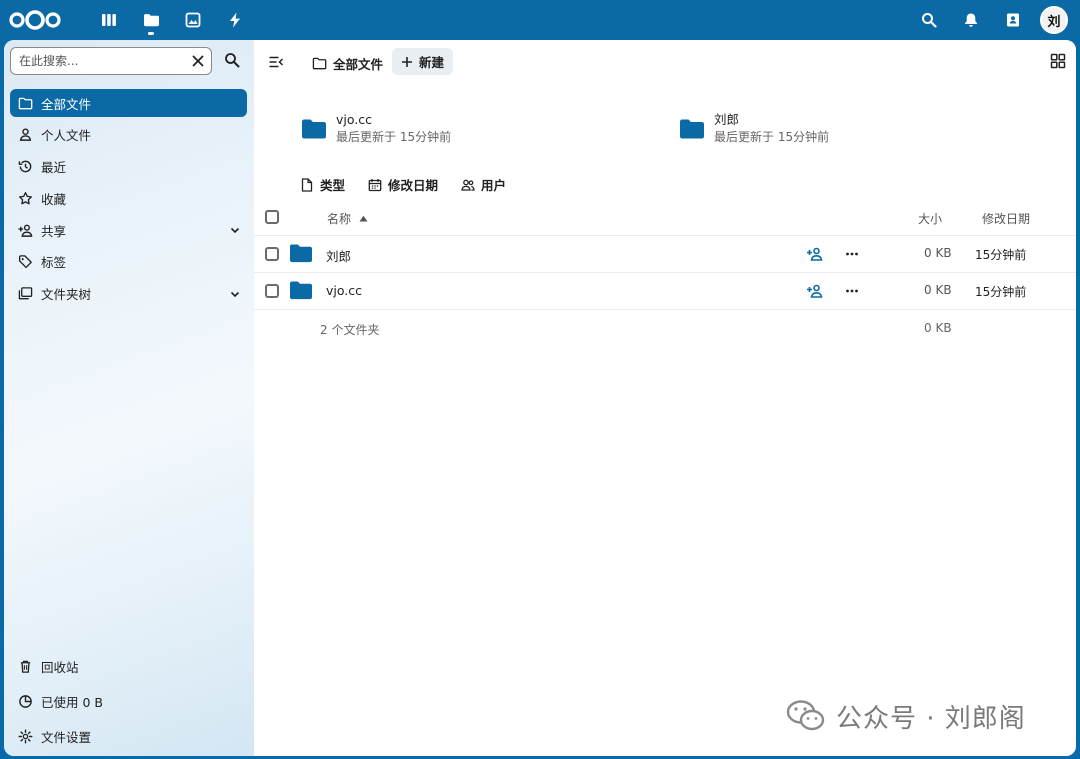  Describe the element at coordinates (338, 255) in the screenshot. I see `row-name: 刘郎` at that location.